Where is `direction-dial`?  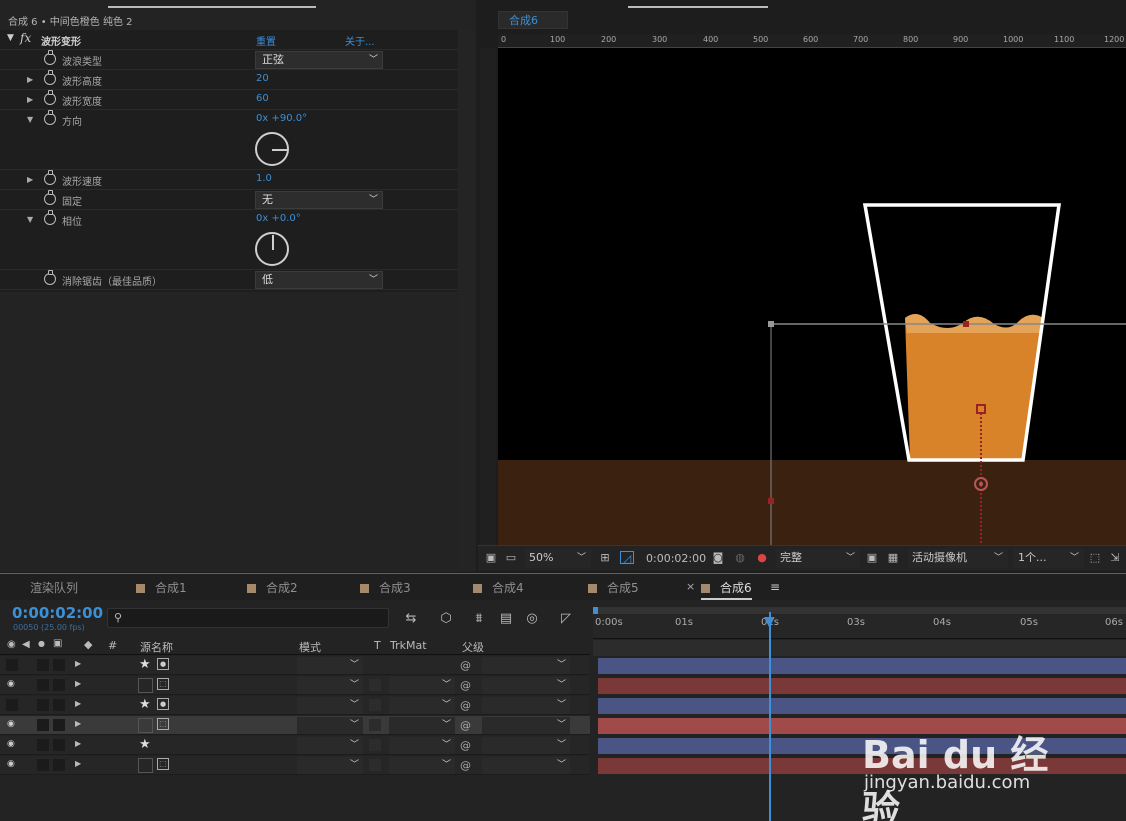 direction-dial is located at coordinates (272, 149).